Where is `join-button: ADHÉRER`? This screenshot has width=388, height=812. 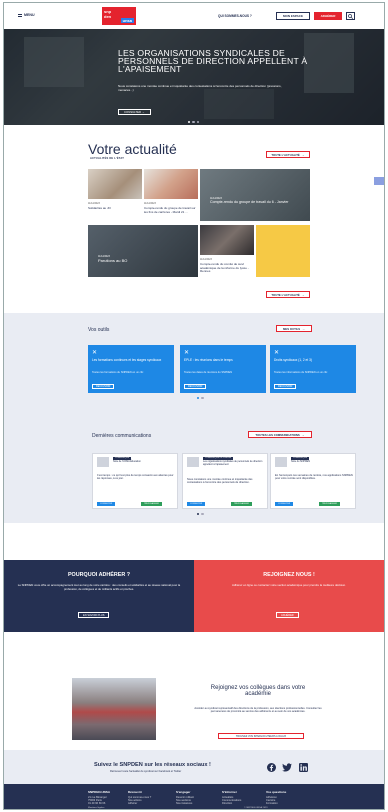 join-button: ADHÉRER is located at coordinates (328, 16).